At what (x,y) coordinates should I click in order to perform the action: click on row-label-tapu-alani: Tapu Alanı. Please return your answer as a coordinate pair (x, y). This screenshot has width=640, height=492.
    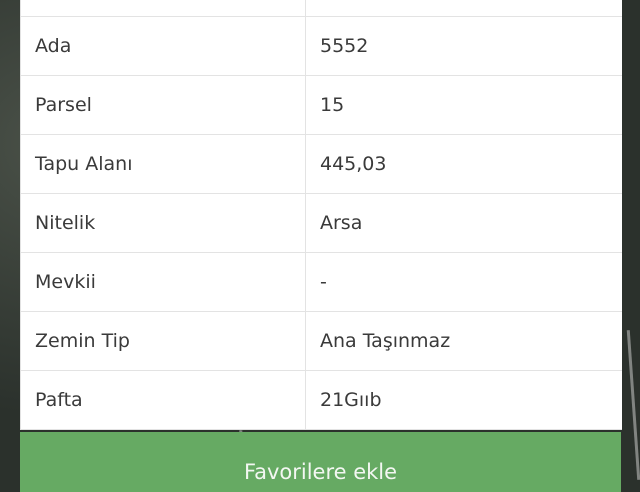
    Looking at the image, I should click on (163, 164).